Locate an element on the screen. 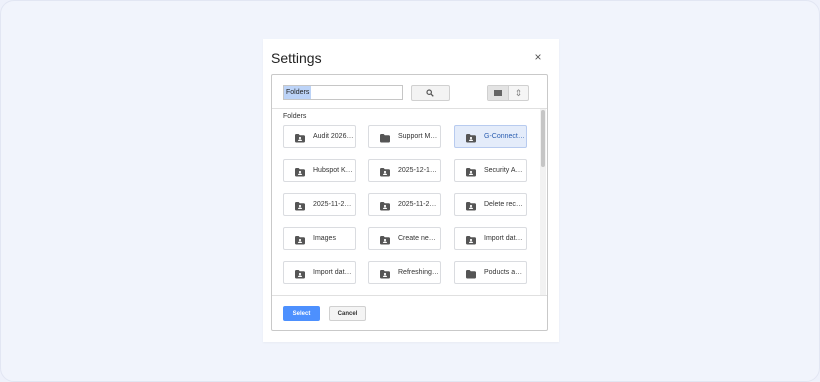 The width and height of the screenshot is (820, 382). search-input-text: Folders is located at coordinates (298, 92).